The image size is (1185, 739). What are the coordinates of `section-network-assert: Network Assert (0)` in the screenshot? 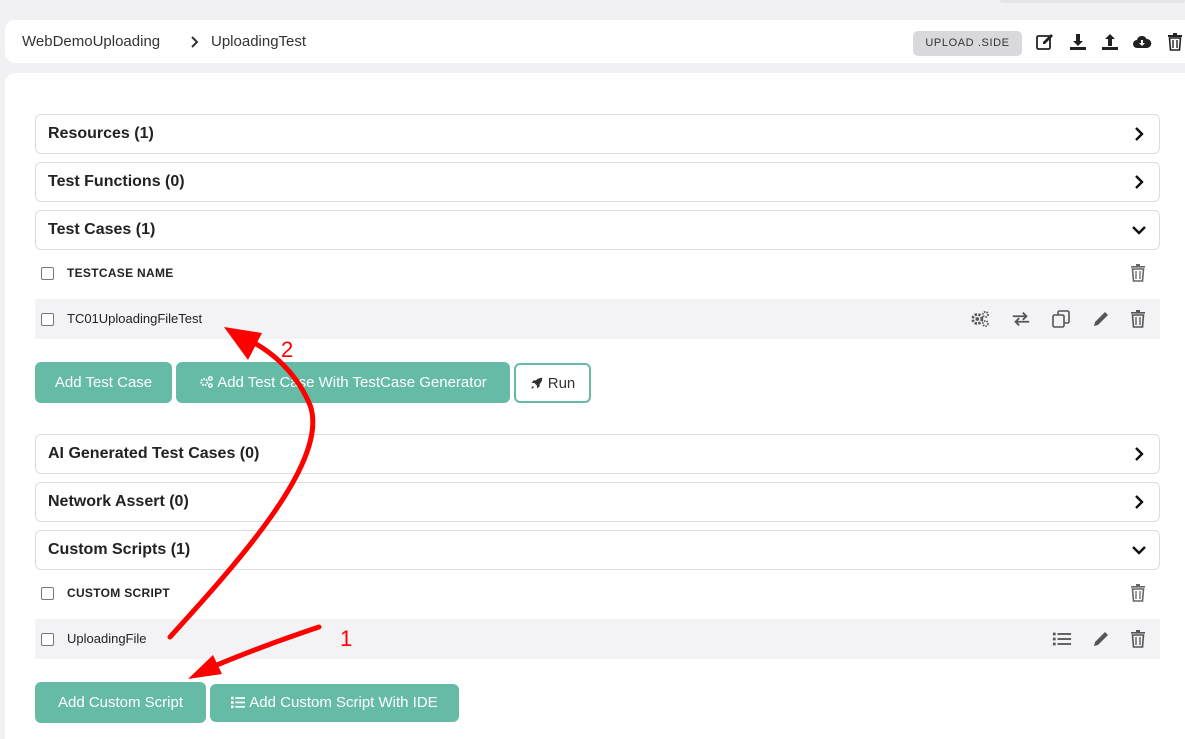 It's located at (597, 502).